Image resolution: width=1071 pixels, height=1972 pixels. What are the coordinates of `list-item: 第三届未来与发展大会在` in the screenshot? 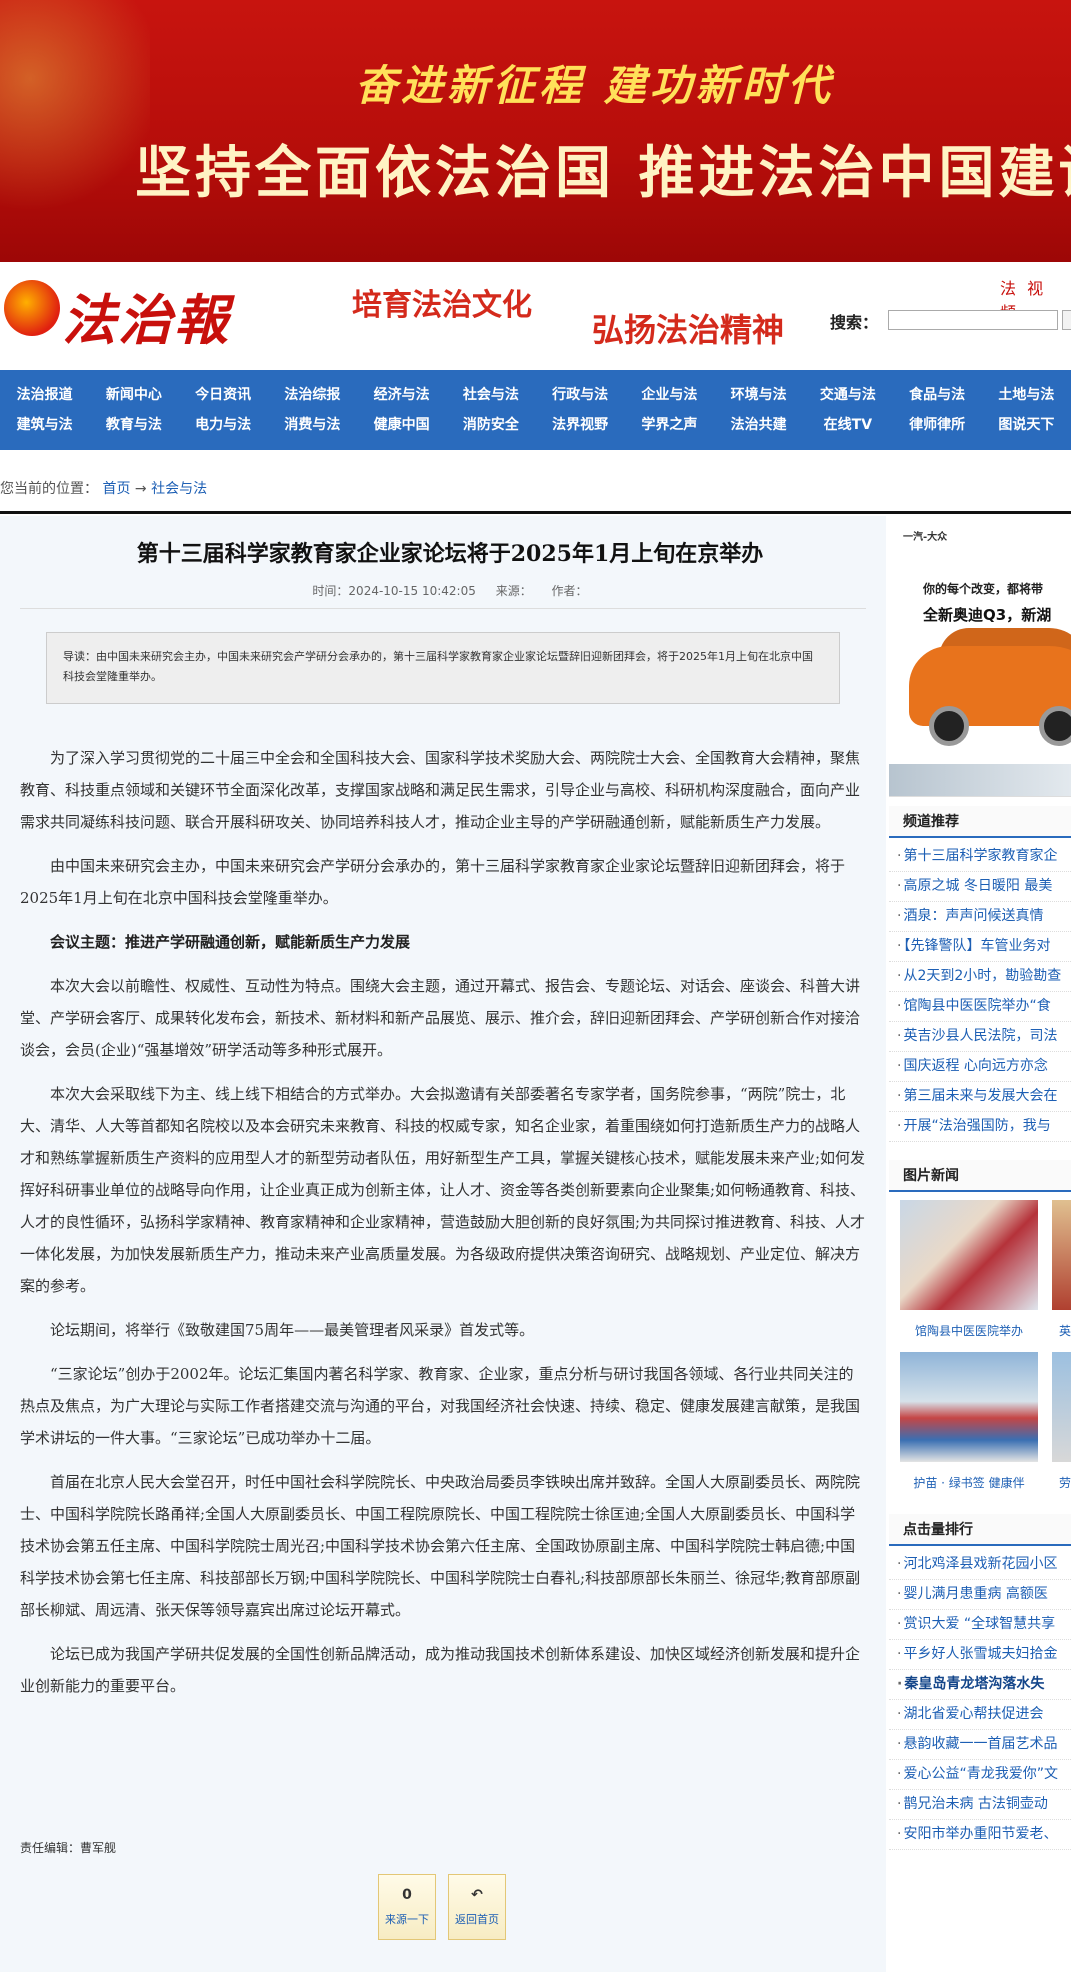 It's located at (980, 1097).